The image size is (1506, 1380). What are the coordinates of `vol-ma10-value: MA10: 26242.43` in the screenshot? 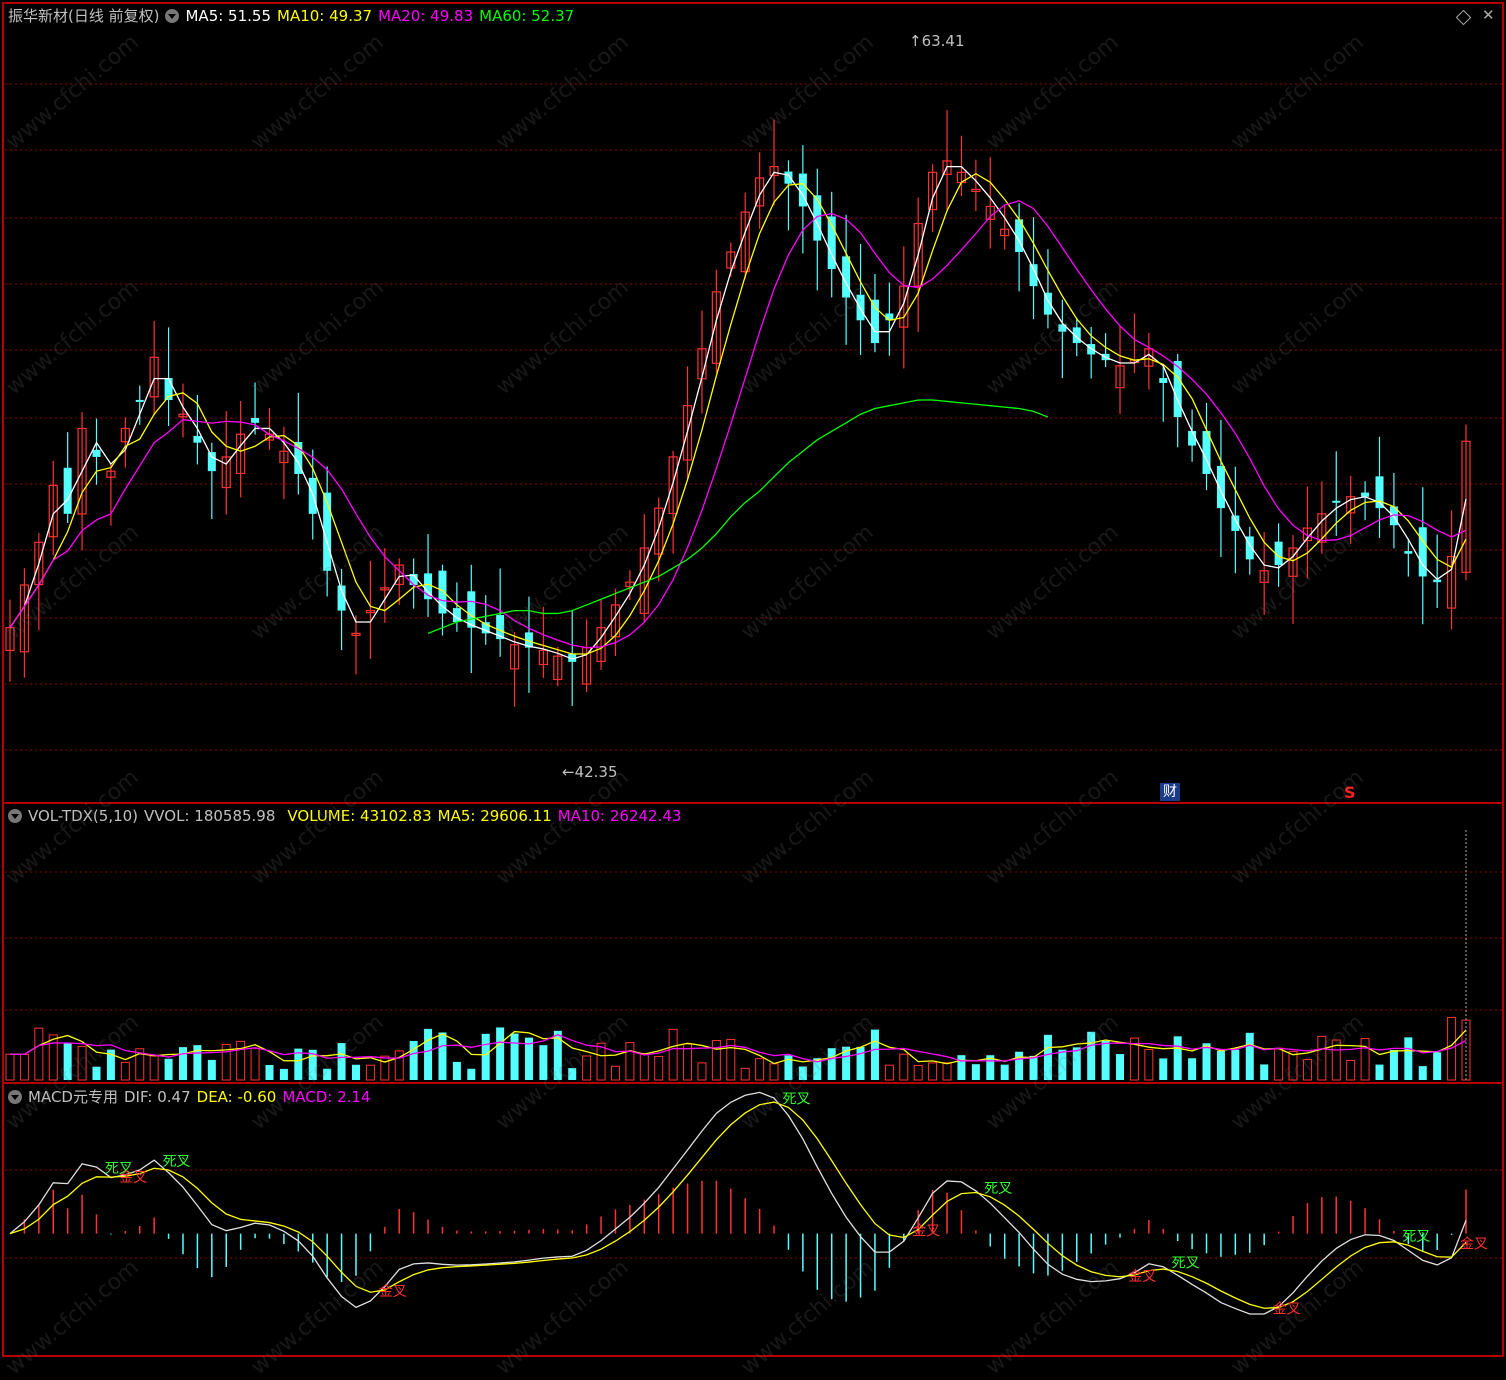 It's located at (619, 816).